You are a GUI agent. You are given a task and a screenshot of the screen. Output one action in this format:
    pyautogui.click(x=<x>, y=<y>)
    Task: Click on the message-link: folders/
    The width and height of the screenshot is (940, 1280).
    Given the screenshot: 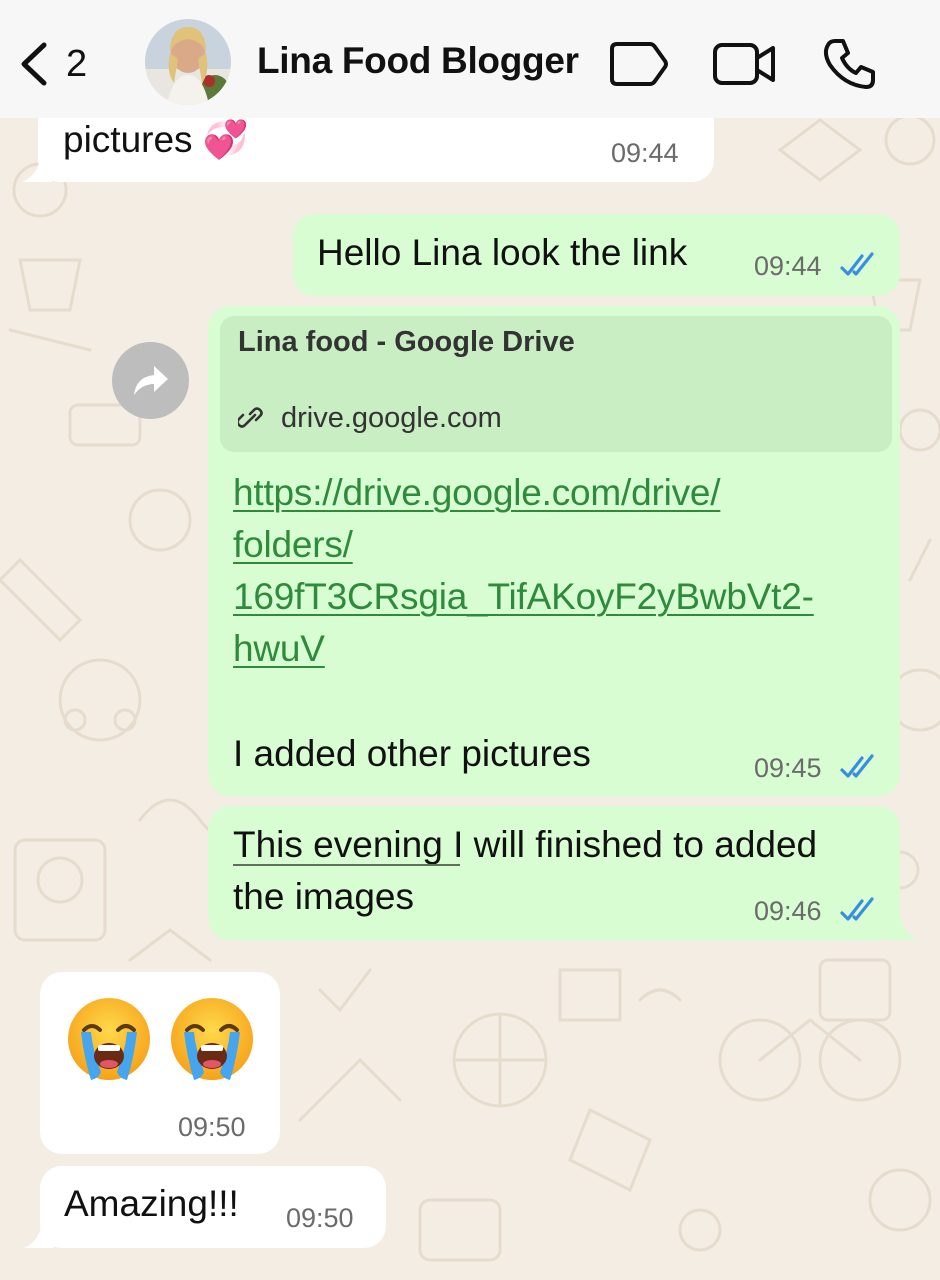 What is the action you would take?
    pyautogui.click(x=293, y=545)
    